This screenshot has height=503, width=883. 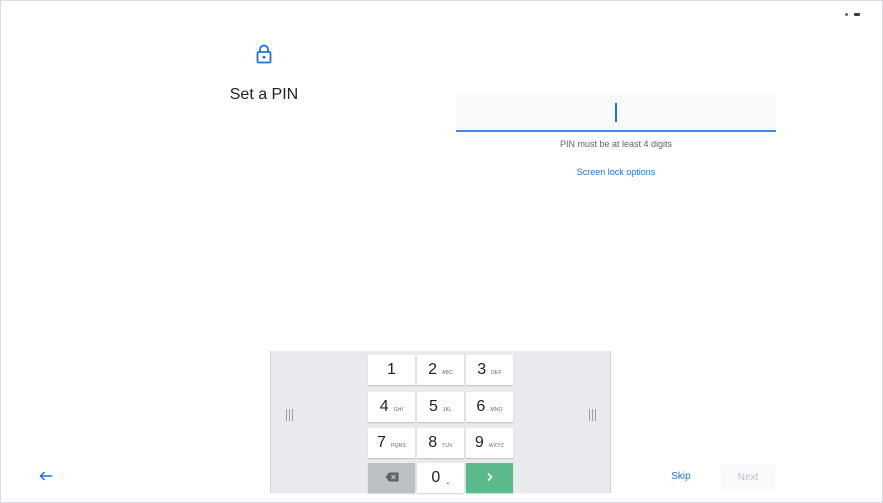 What do you see at coordinates (616, 172) in the screenshot?
I see `screen-lock-options-link: Screen lock options` at bounding box center [616, 172].